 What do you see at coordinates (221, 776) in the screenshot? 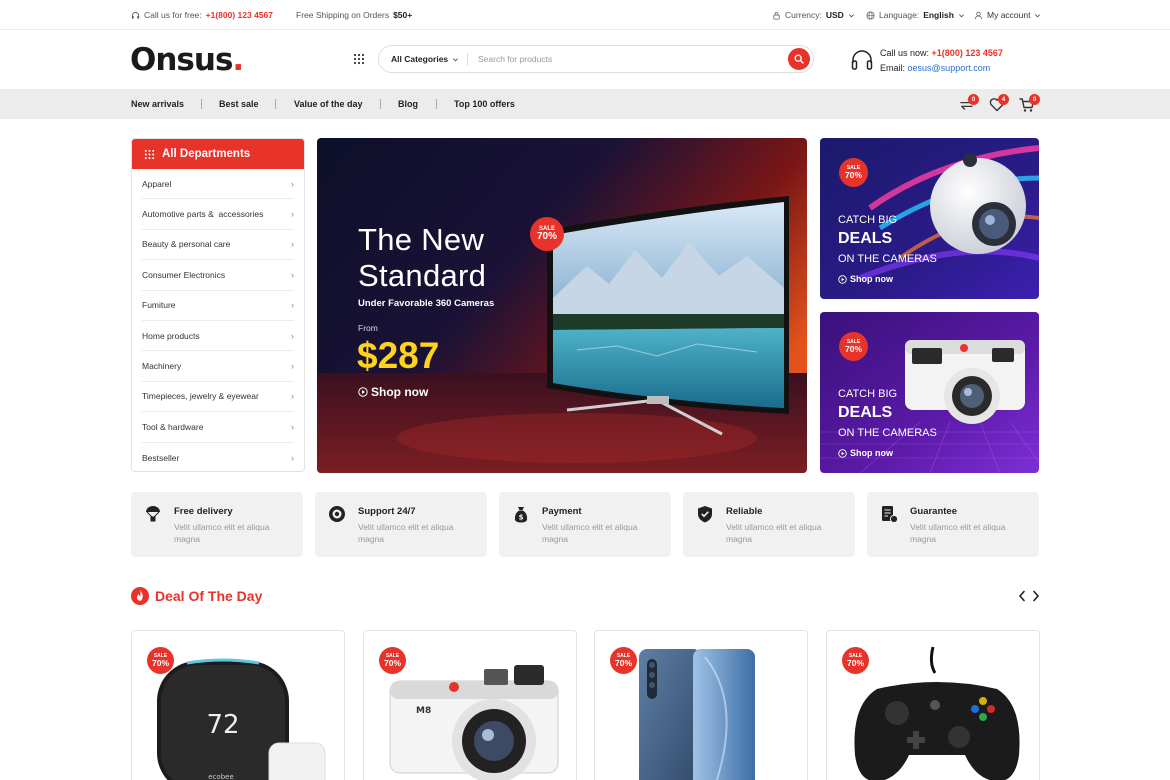
I see `thermostat-brand: ecobee` at bounding box center [221, 776].